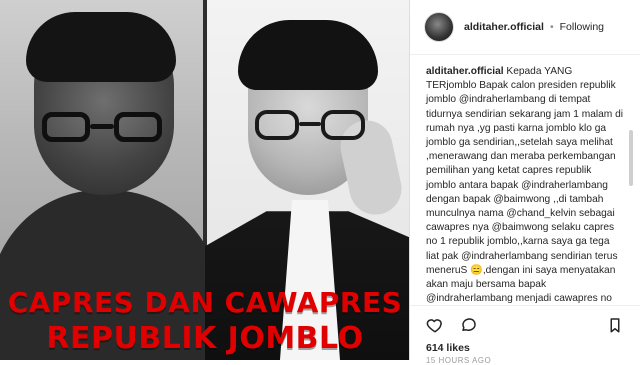  Describe the element at coordinates (525, 325) in the screenshot. I see `action-icons` at that location.